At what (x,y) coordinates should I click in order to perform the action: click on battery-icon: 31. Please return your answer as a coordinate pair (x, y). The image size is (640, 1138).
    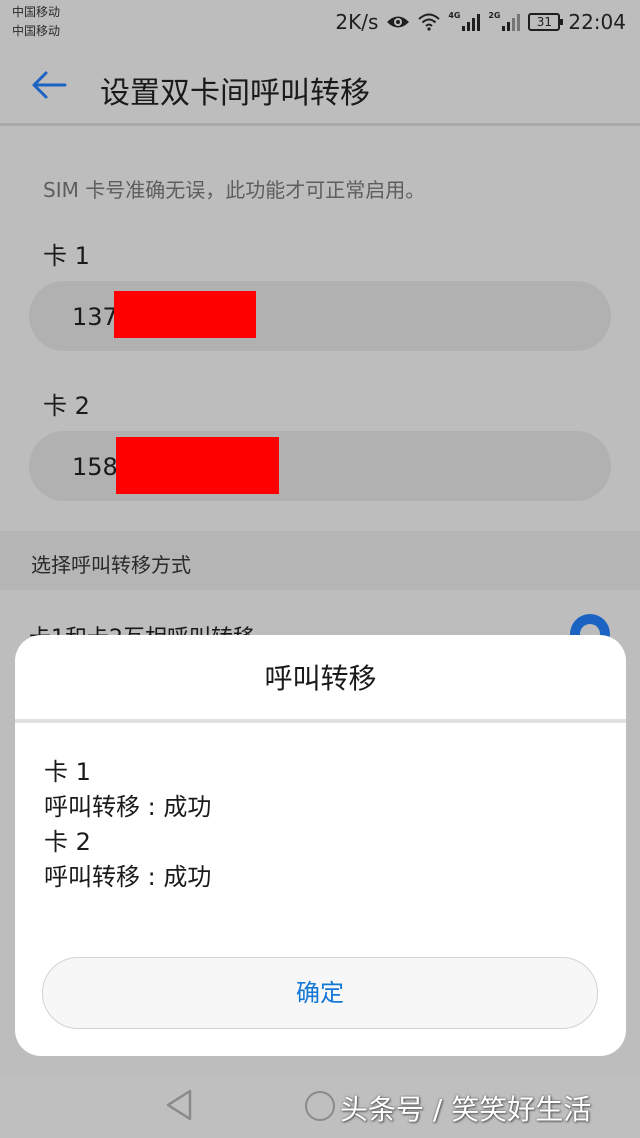
    Looking at the image, I should click on (546, 22).